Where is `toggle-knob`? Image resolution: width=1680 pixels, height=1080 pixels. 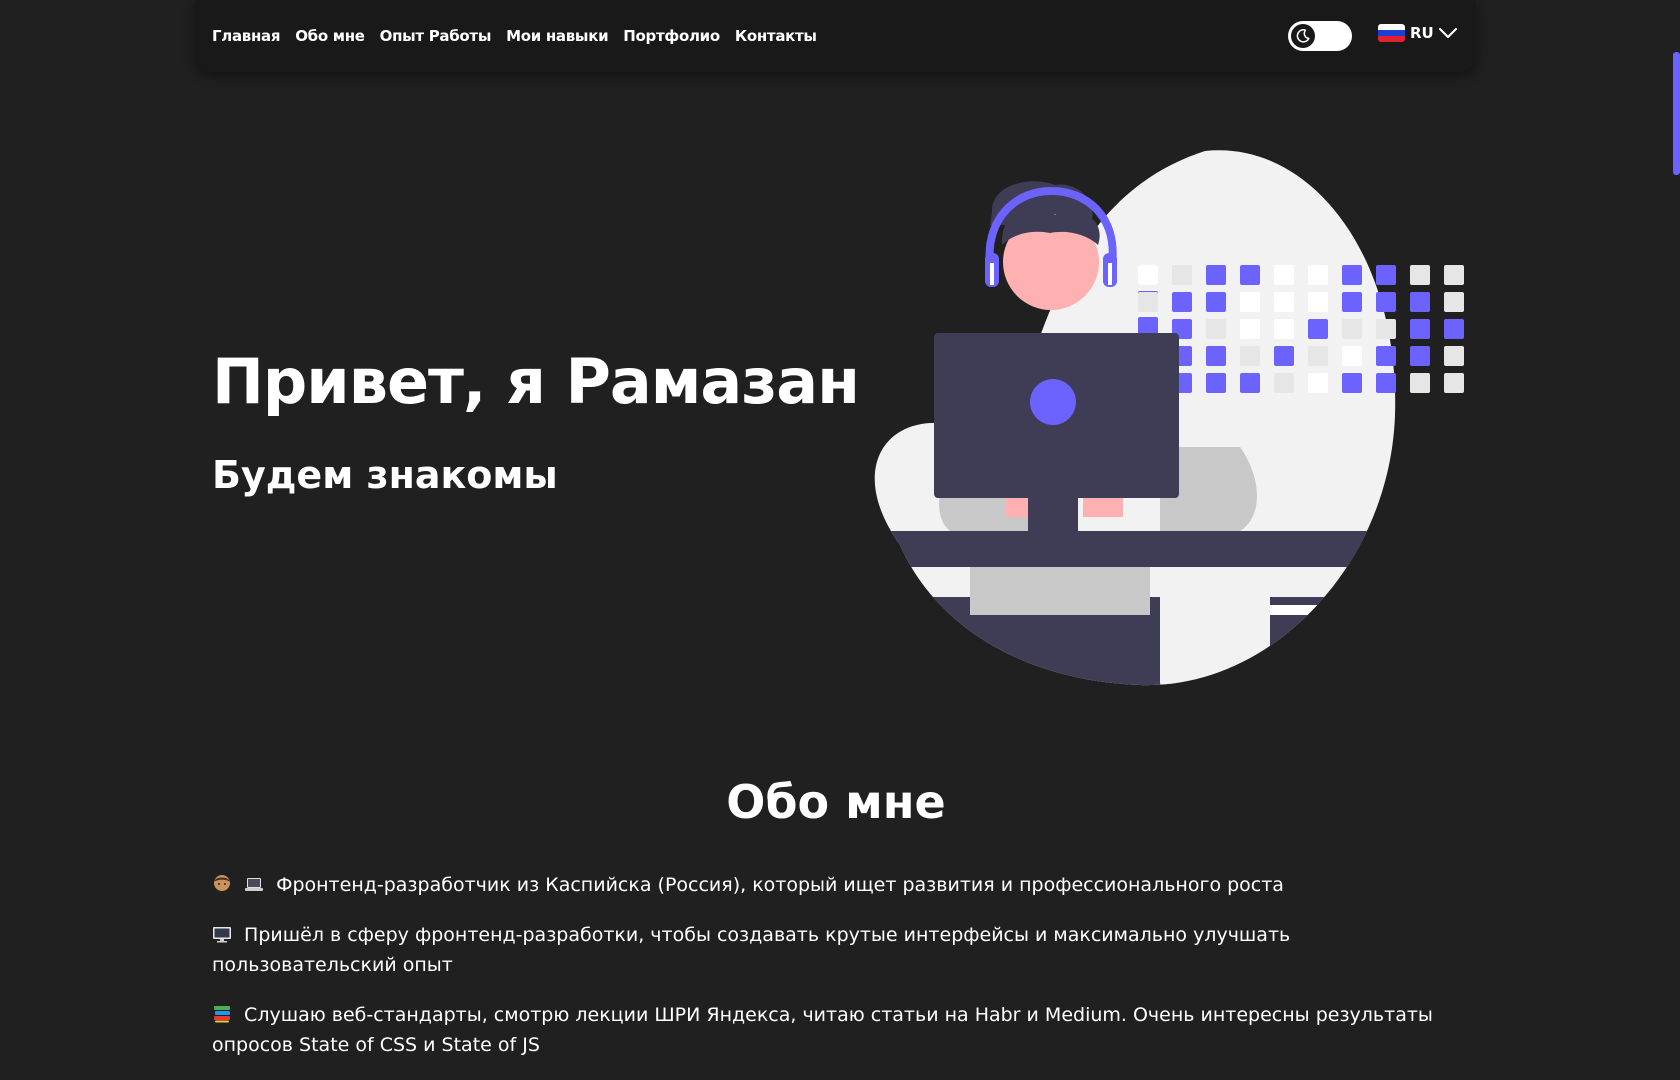
toggle-knob is located at coordinates (1303, 36).